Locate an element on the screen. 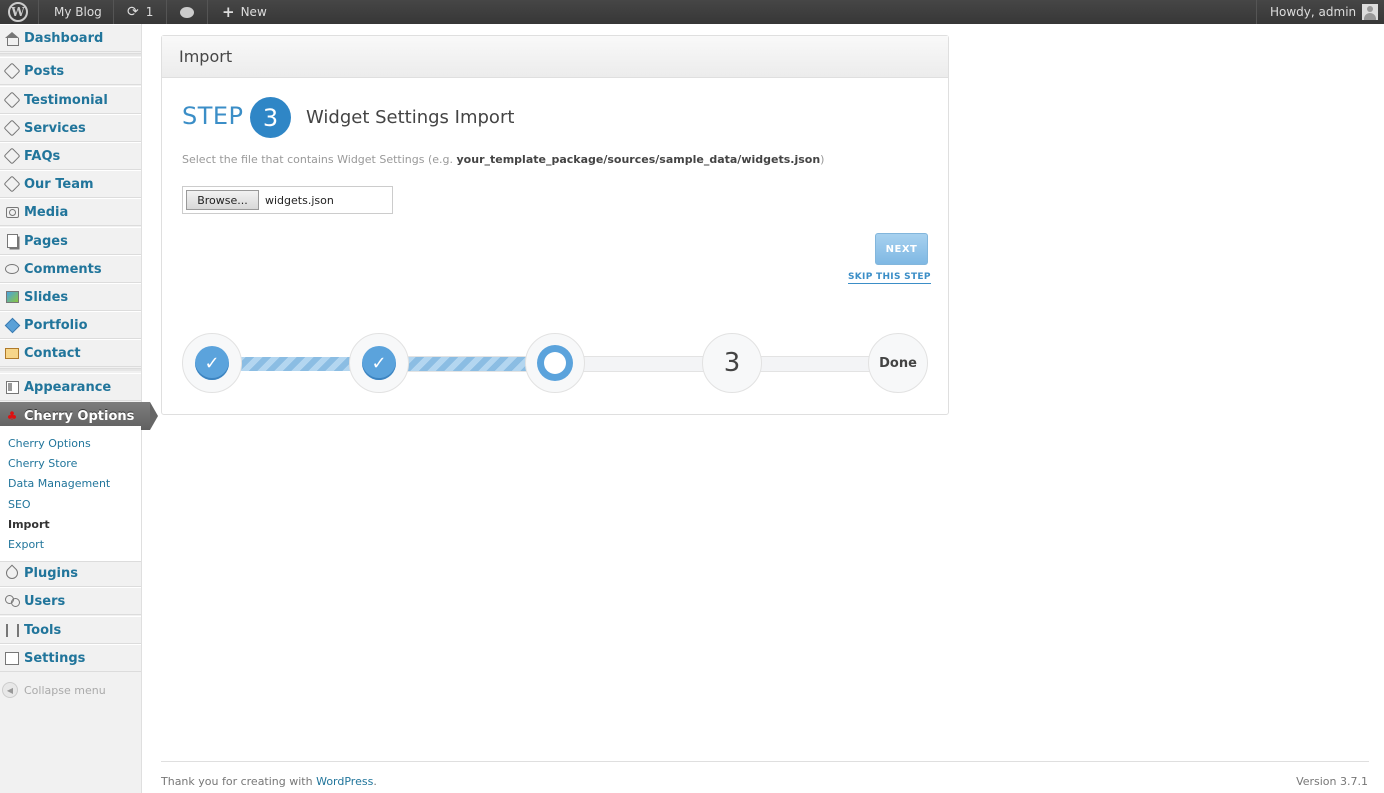 This screenshot has width=1384, height=793. step-word: STEP is located at coordinates (213, 116).